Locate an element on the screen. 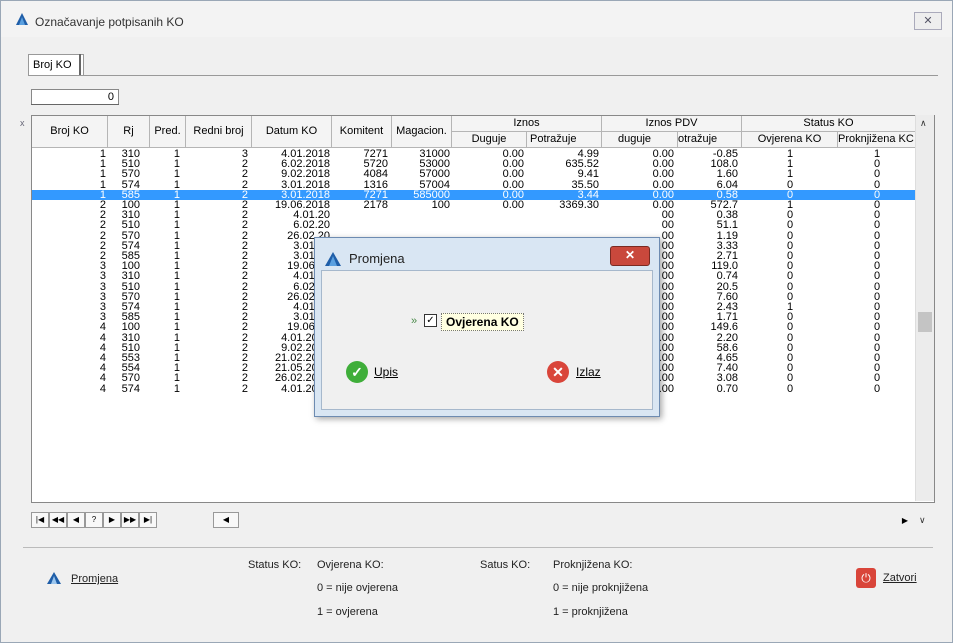 The width and height of the screenshot is (953, 643). record-counter-input: 0 is located at coordinates (75, 97).